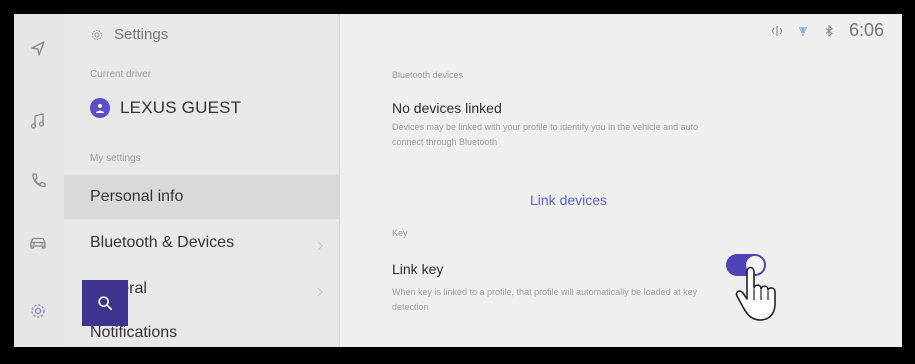  What do you see at coordinates (162, 242) in the screenshot?
I see `sidebar-item-label: Bluetooth & Devices` at bounding box center [162, 242].